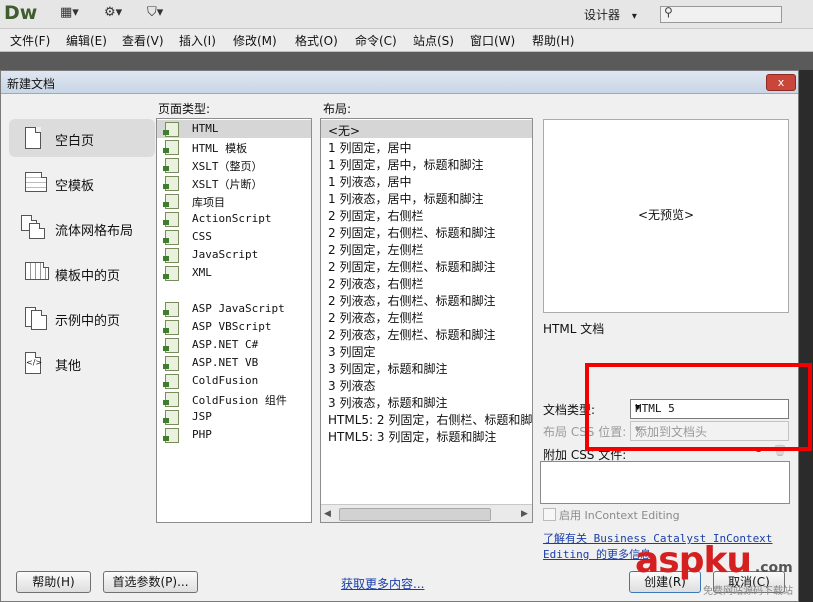 This screenshot has width=813, height=602. Describe the element at coordinates (143, 40) in the screenshot. I see `menu-view: 查看(V)` at that location.